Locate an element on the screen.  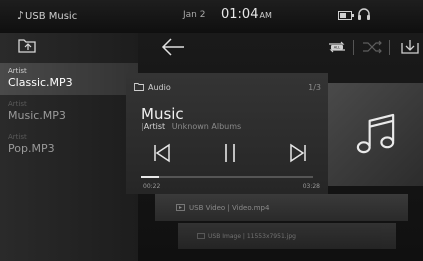
track-index: 1/3 is located at coordinates (314, 87).